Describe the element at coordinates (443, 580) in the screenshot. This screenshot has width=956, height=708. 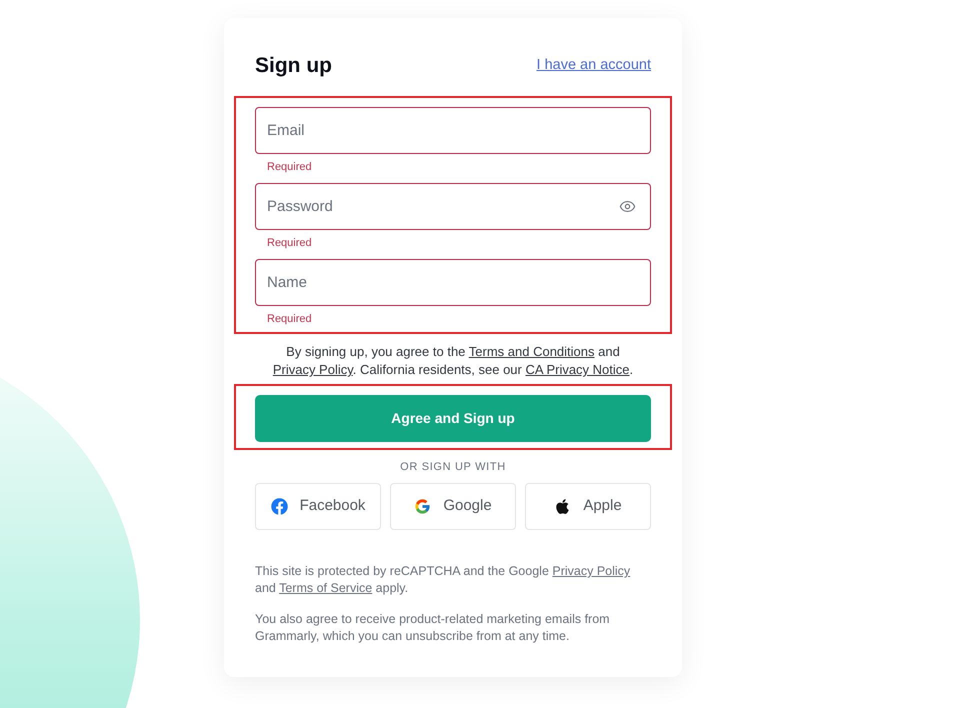
I see `notice-text: This site is protected by reCAPTCHA and the Google Privacy Policy and Terms of Service apply.` at that location.